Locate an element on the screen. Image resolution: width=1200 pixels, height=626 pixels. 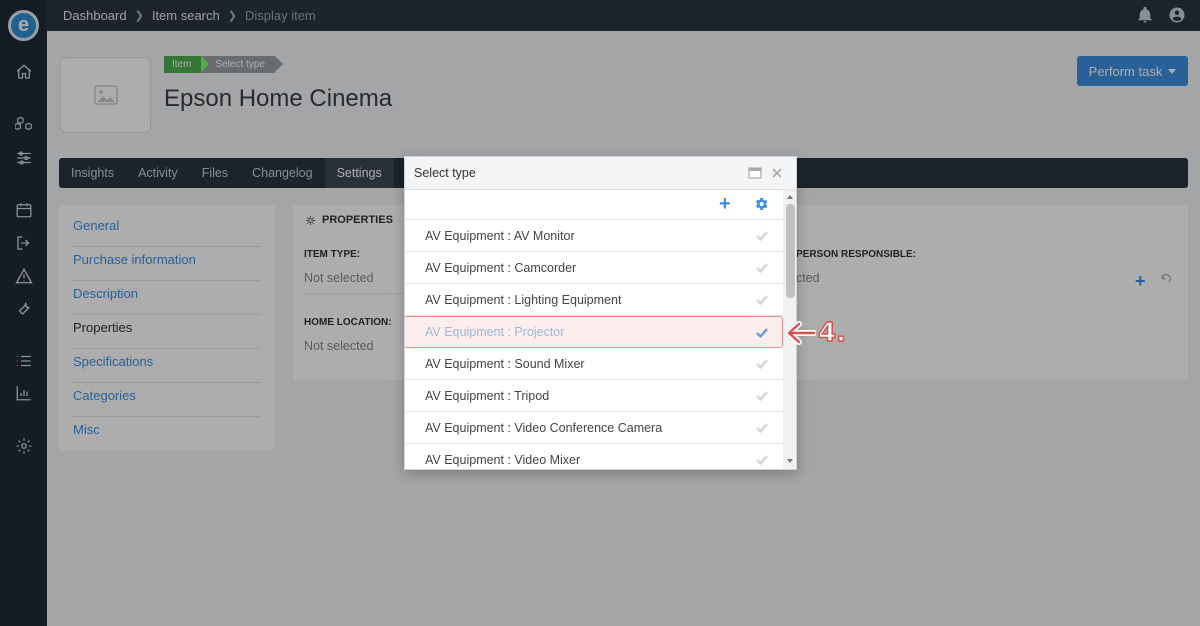
annotation-label: 4. is located at coordinates (831, 333).